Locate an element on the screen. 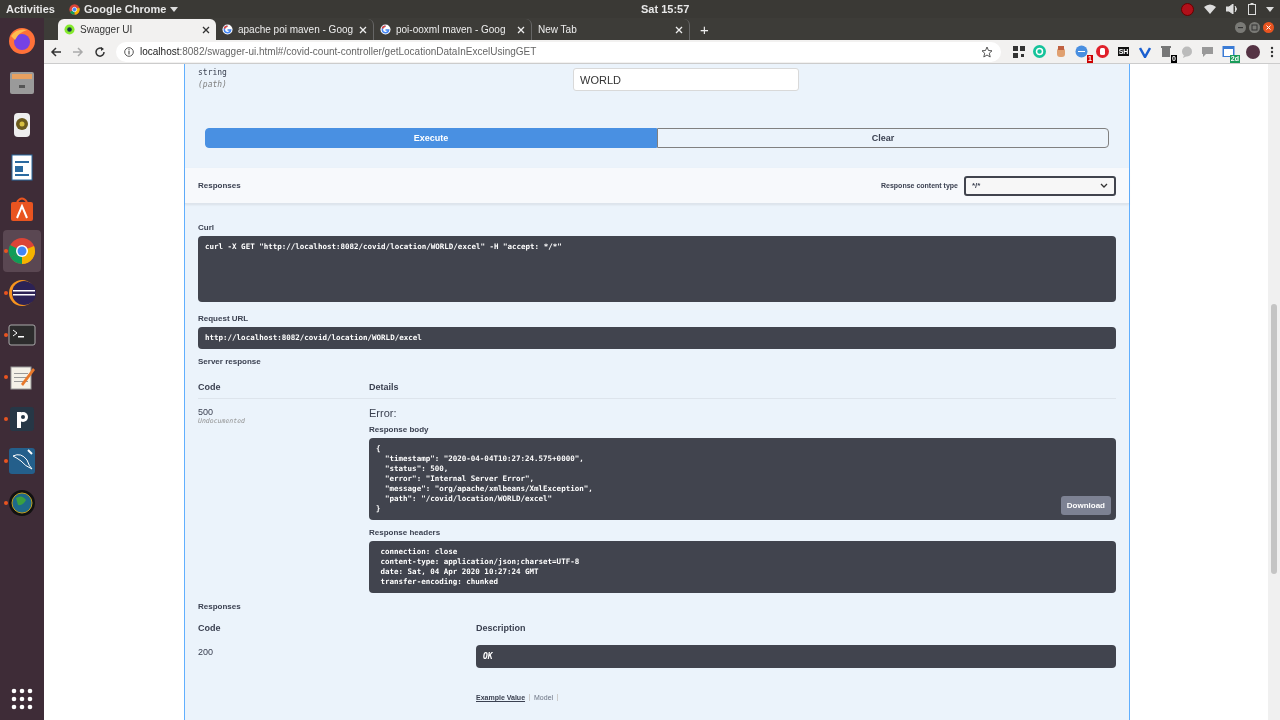 This screenshot has width=1280, height=720. tab-title: apache poi maven - Goog is located at coordinates (296, 29).